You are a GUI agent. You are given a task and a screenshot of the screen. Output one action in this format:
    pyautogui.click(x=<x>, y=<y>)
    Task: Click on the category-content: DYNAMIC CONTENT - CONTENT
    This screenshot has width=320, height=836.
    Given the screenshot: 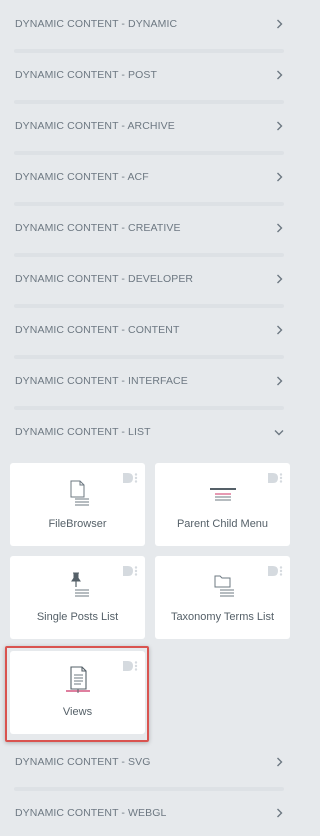 What is the action you would take?
    pyautogui.click(x=149, y=330)
    